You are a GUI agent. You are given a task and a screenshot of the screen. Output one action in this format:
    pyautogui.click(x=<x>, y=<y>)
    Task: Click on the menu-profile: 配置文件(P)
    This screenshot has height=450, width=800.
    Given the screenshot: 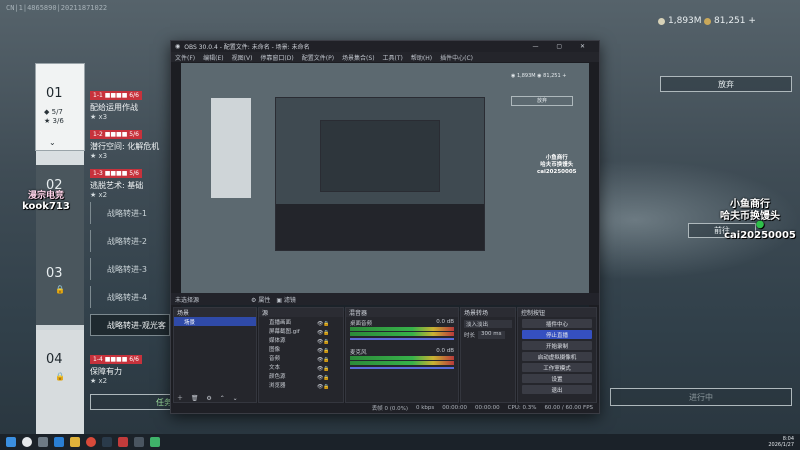 What is the action you would take?
    pyautogui.click(x=318, y=57)
    